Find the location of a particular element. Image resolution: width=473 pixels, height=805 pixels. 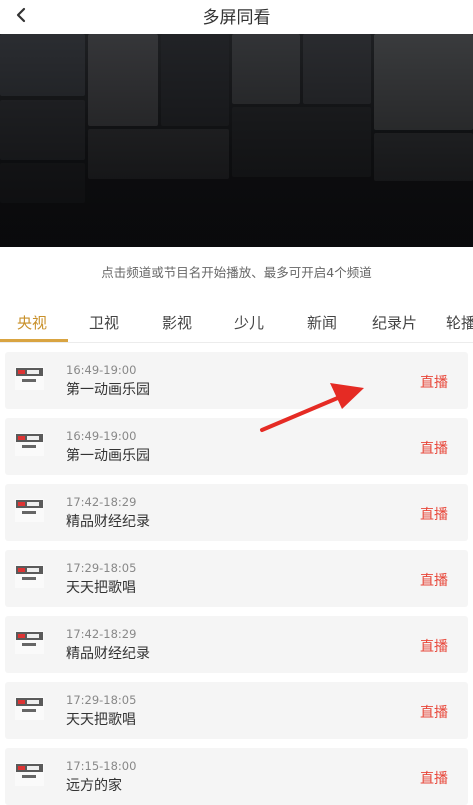

tabs-divider is located at coordinates (236, 342).